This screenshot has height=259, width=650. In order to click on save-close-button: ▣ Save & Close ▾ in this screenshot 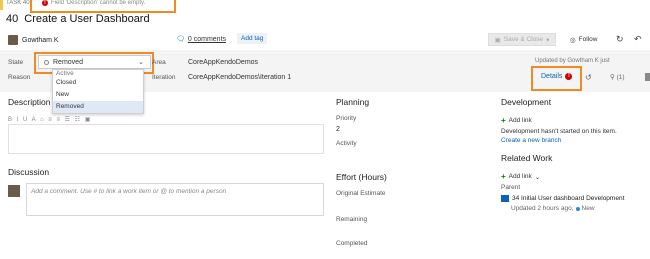, I will do `click(522, 39)`.